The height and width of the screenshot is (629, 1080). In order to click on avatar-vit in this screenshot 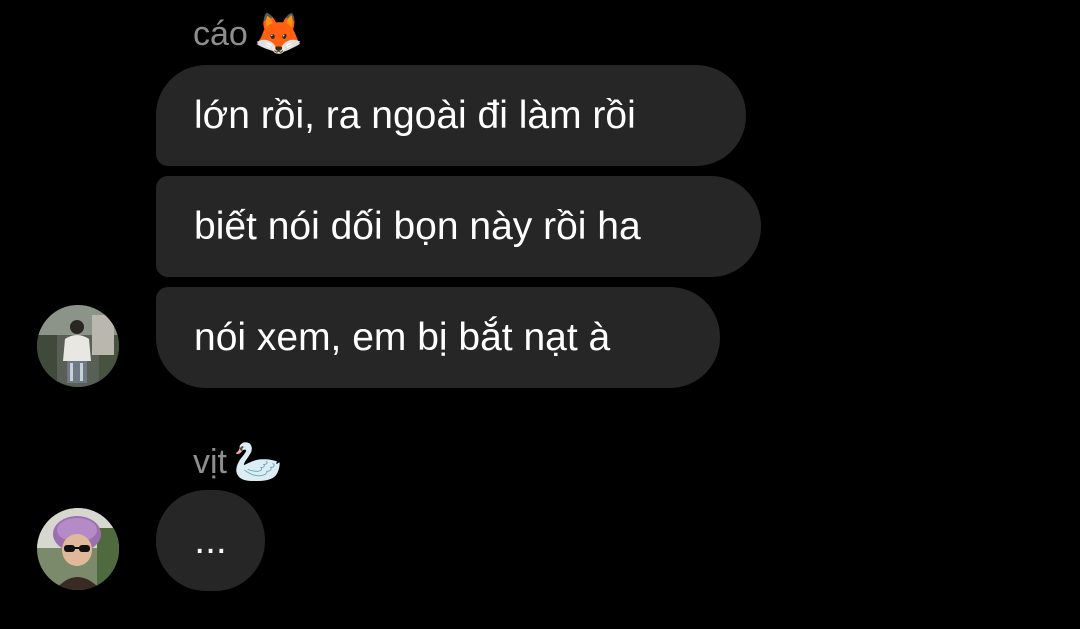, I will do `click(78, 549)`.